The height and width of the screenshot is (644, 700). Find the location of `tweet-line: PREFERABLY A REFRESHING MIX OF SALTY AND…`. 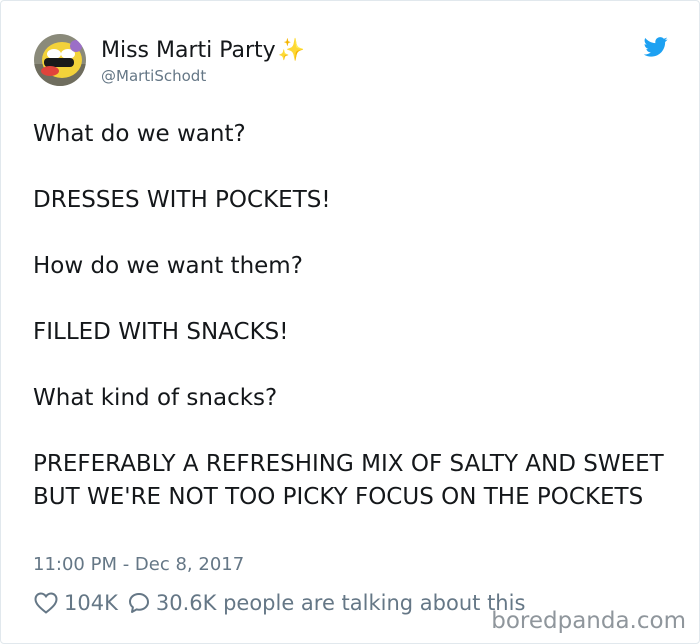

tweet-line: PREFERABLY A REFRESHING MIX OF SALTY AND… is located at coordinates (348, 480).